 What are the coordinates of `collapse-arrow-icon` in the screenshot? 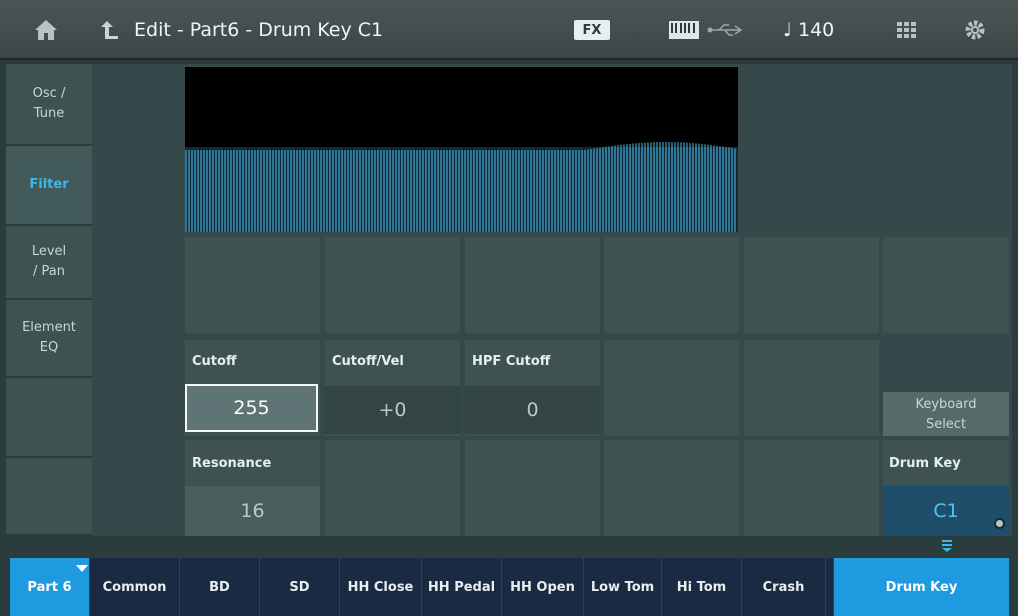 It's located at (947, 547).